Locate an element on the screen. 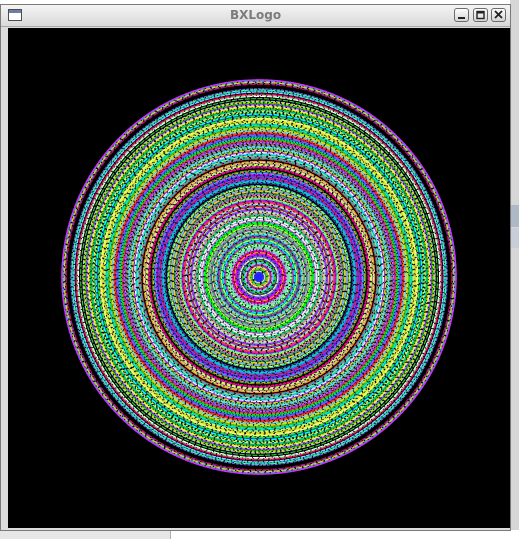 The image size is (519, 539). logo-center-dot is located at coordinates (259, 277).